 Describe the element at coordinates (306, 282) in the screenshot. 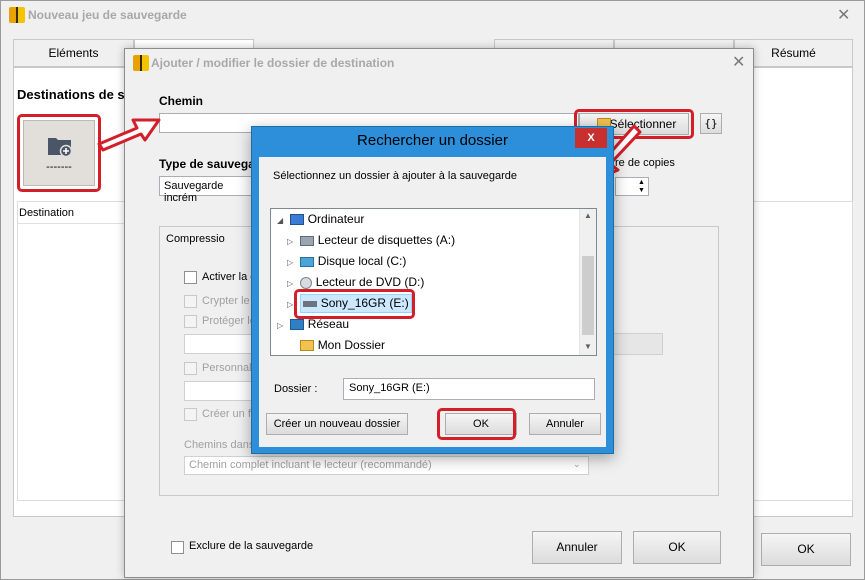

I see `dvd-drive-icon` at that location.